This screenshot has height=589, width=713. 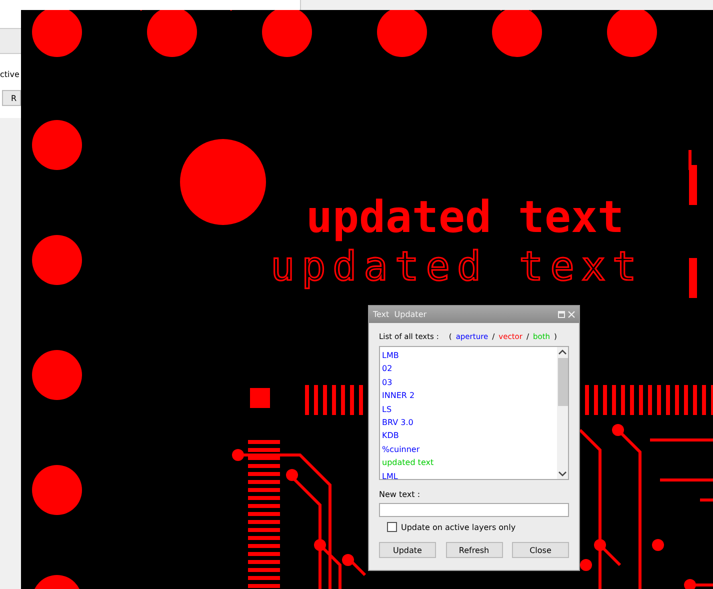 I want to click on new-text-field, so click(x=474, y=510).